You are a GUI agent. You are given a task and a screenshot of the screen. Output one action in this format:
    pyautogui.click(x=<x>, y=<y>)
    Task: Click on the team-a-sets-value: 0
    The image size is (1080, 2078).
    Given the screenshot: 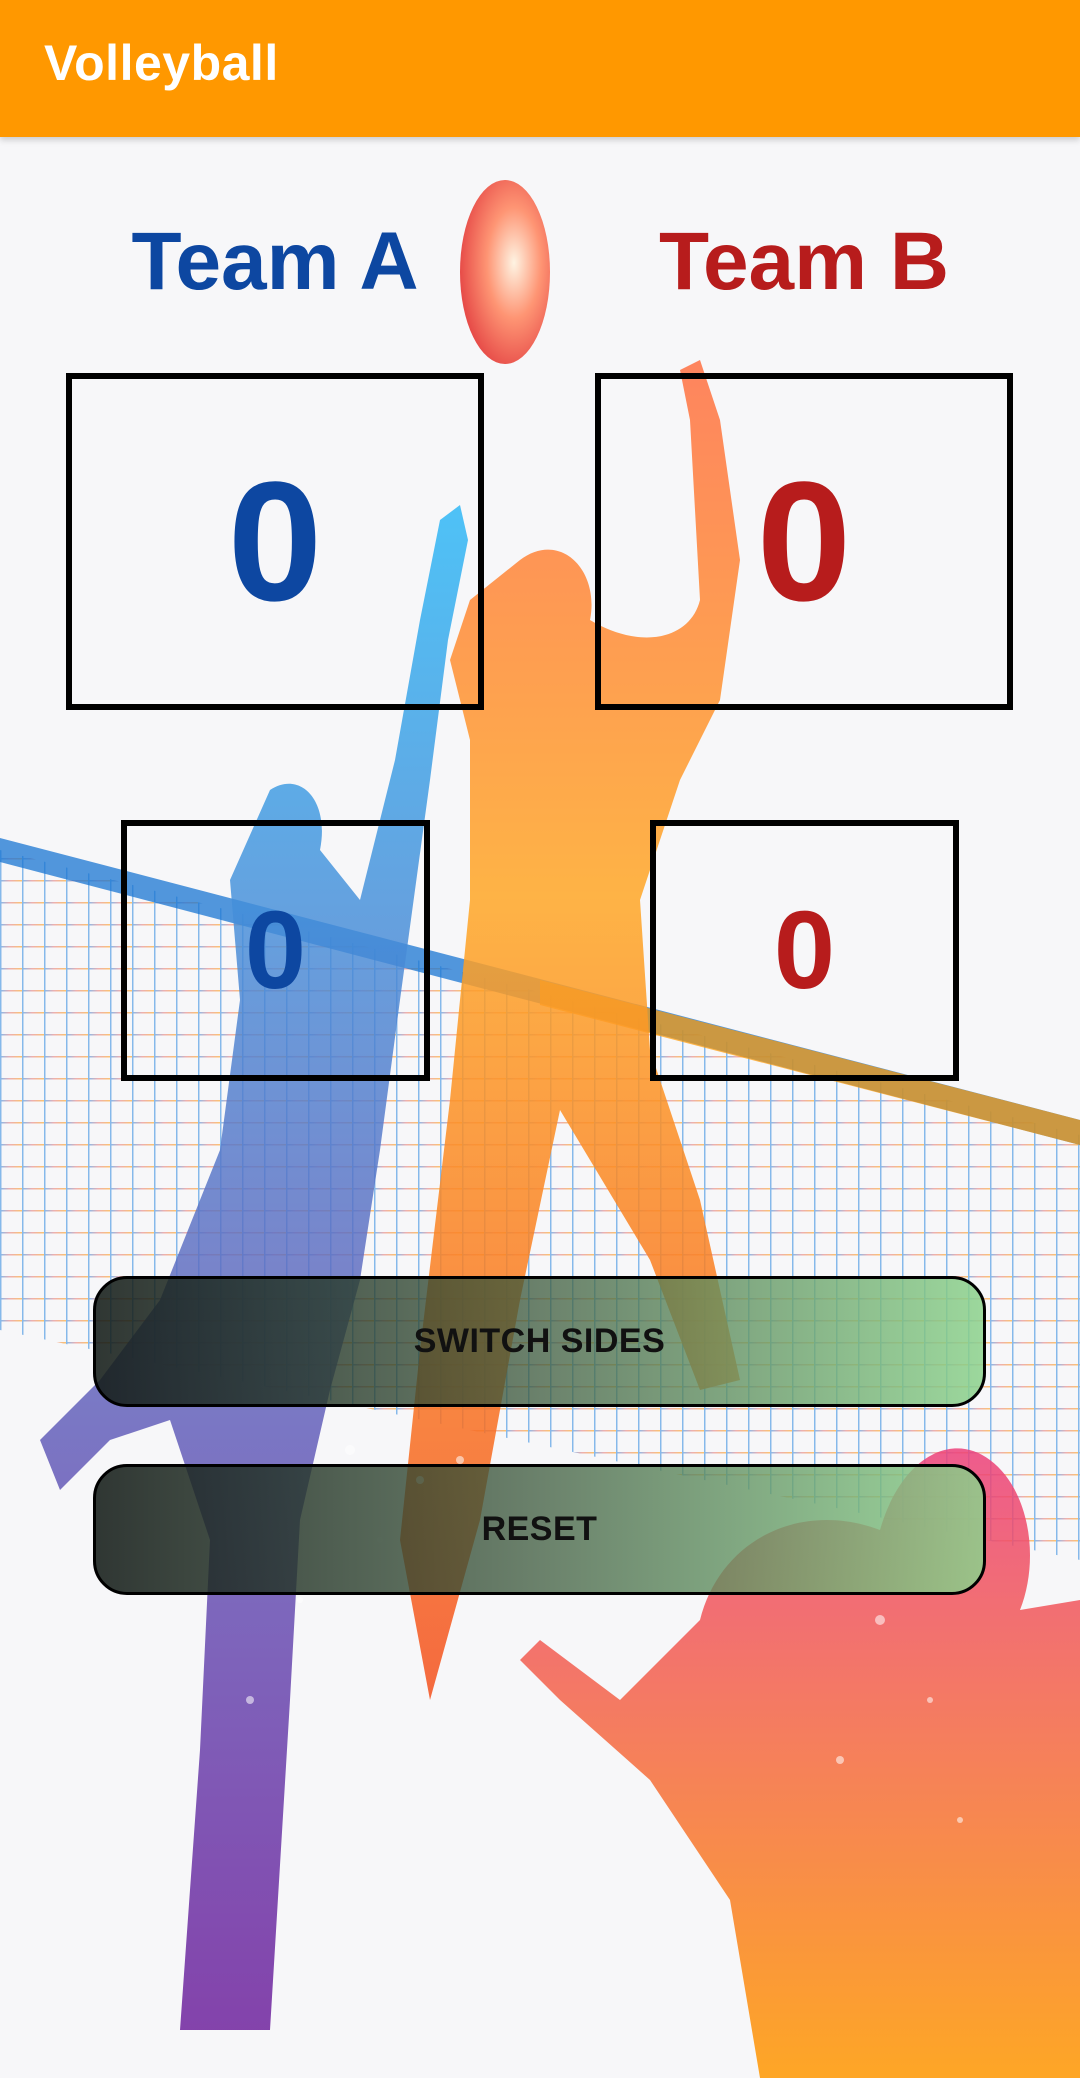 What is the action you would take?
    pyautogui.click(x=275, y=950)
    